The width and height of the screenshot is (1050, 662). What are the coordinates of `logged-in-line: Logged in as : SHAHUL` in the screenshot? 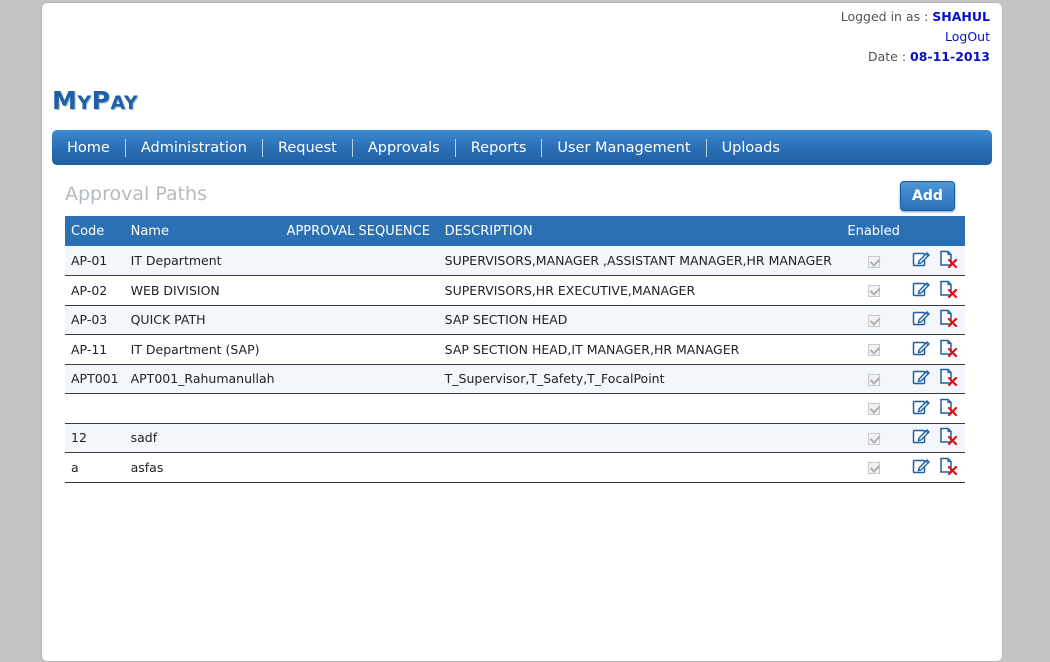 It's located at (915, 17).